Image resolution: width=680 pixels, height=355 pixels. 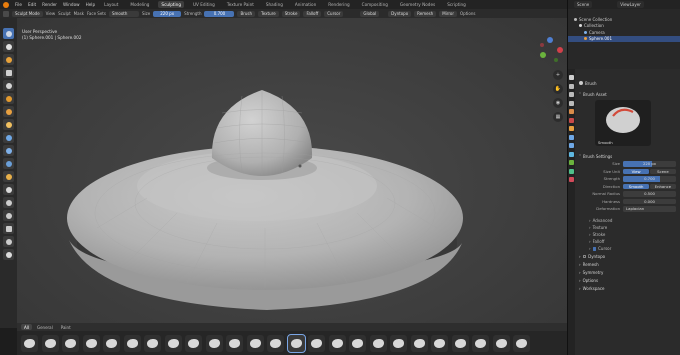 What do you see at coordinates (79, 13) in the screenshot?
I see `menu-mask: Mask` at bounding box center [79, 13].